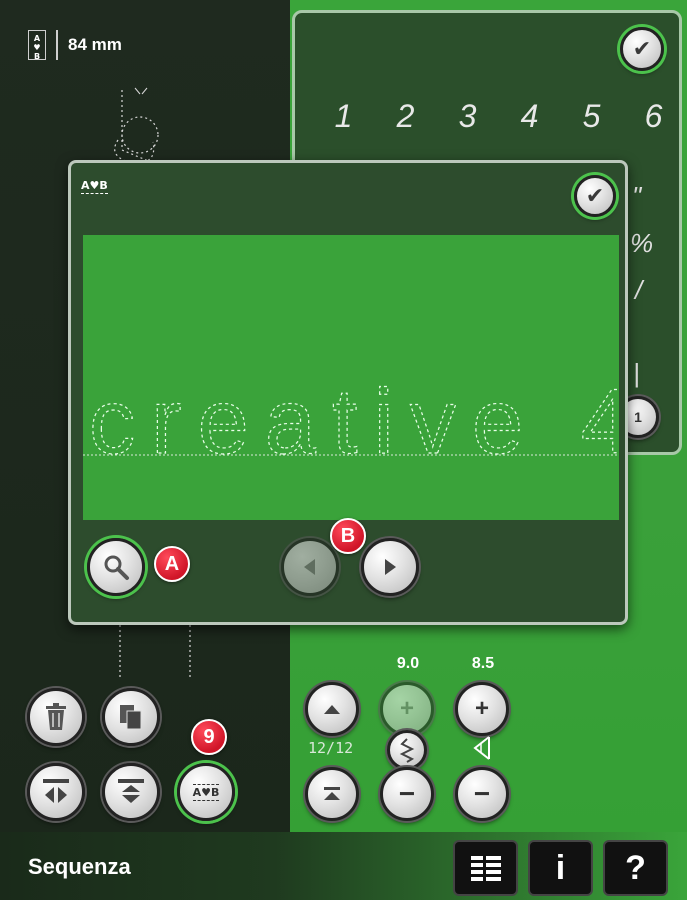 The image size is (687, 900). What do you see at coordinates (592, 116) in the screenshot?
I see `digit-key: 5` at bounding box center [592, 116].